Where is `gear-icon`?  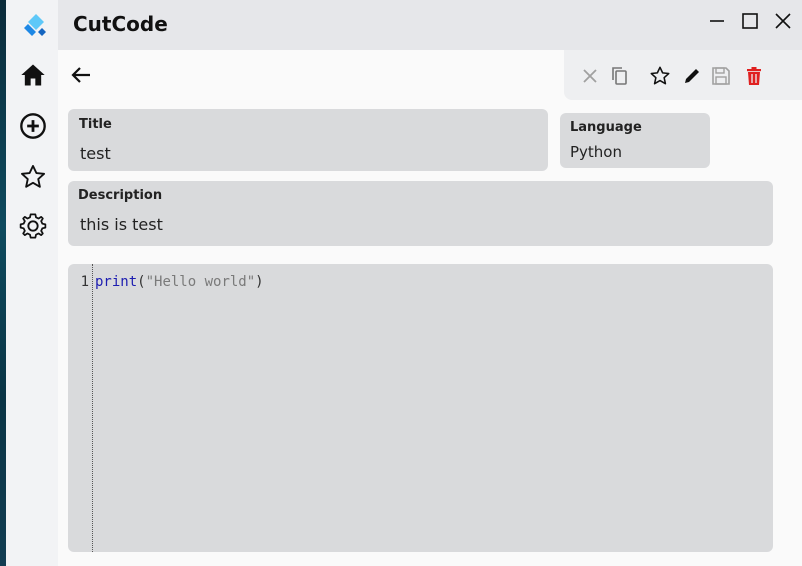
gear-icon is located at coordinates (33, 226).